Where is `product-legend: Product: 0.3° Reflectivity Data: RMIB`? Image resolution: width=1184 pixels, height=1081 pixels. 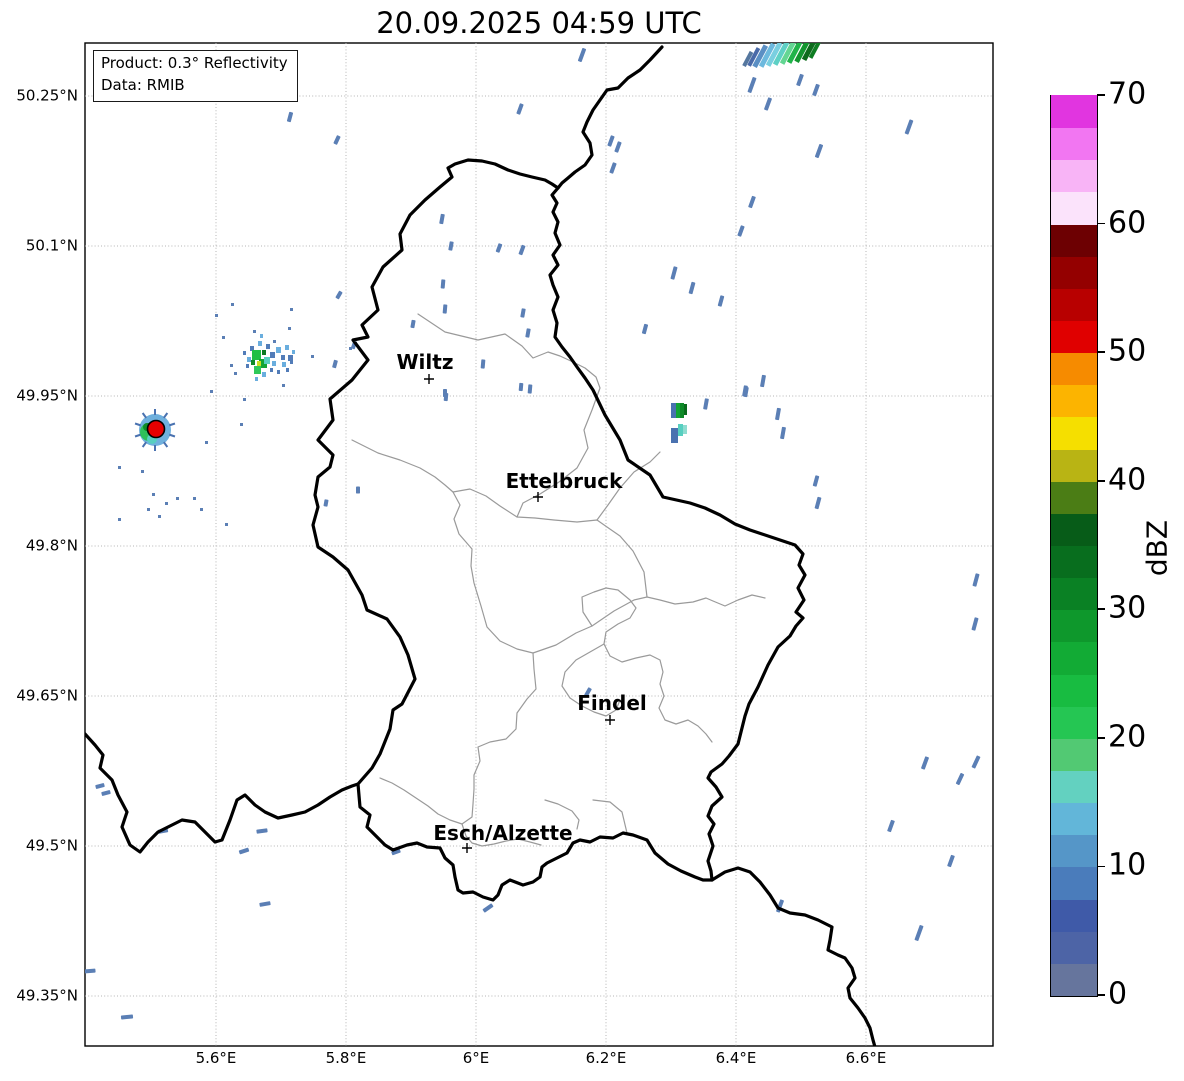
product-legend: Product: 0.3° Reflectivity Data: RMIB is located at coordinates (195, 76).